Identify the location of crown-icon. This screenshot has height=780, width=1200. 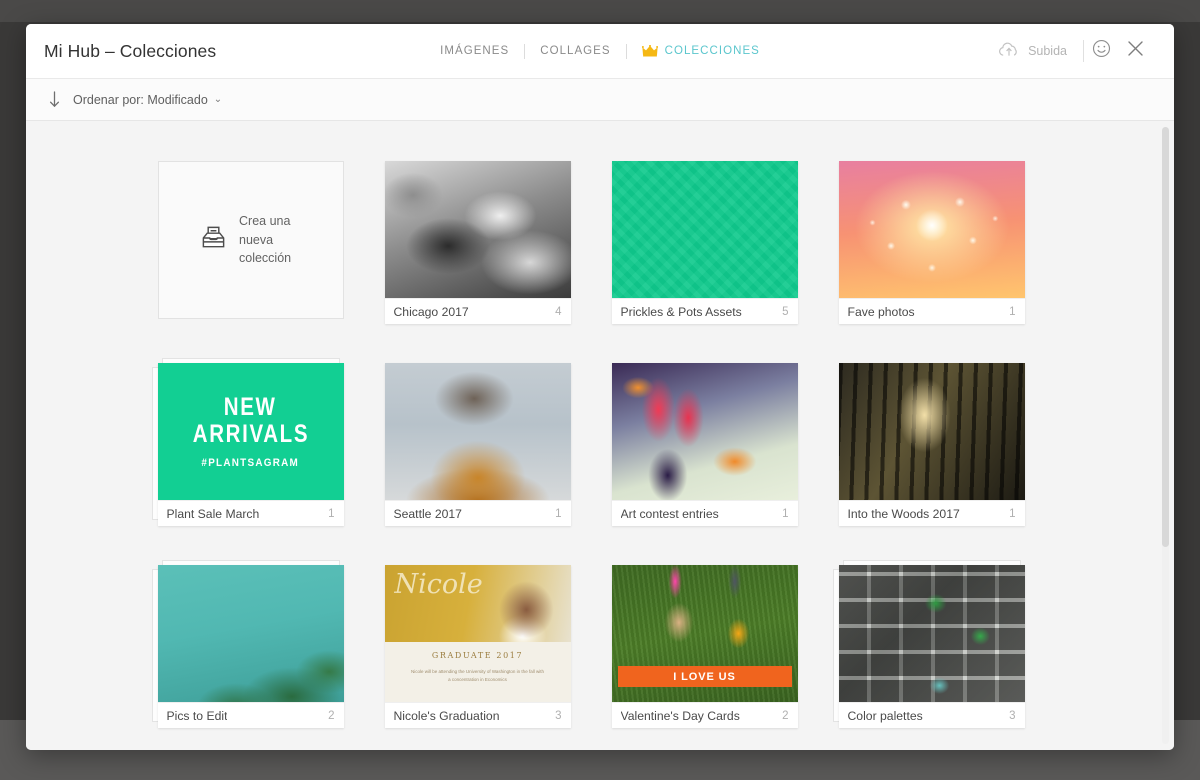
(649, 50).